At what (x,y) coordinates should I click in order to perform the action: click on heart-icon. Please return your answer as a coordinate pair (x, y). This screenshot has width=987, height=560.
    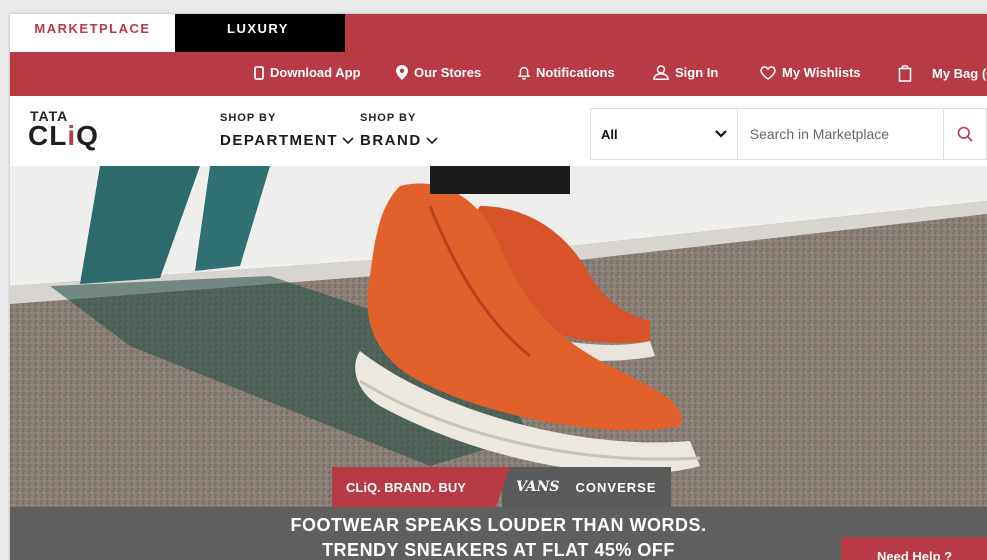
    Looking at the image, I should click on (768, 72).